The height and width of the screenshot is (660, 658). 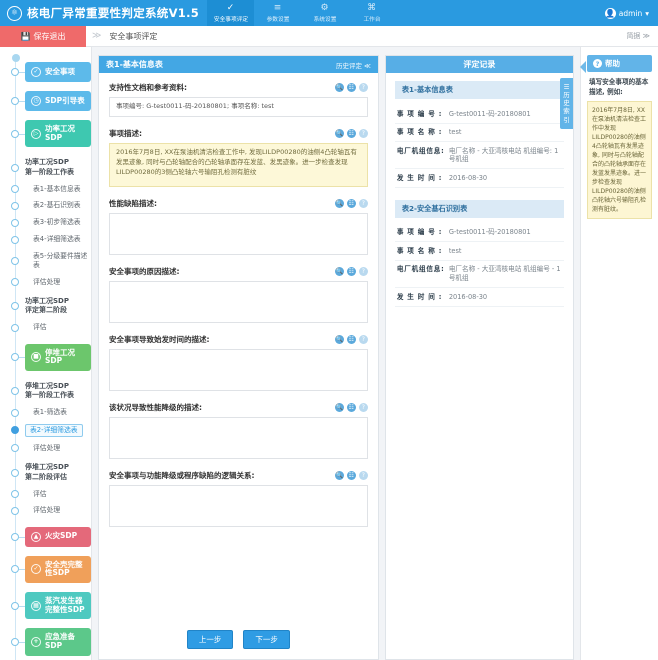 What do you see at coordinates (277, 13) in the screenshot?
I see `tab-parameter-settings: ≡ 参数设置` at bounding box center [277, 13].